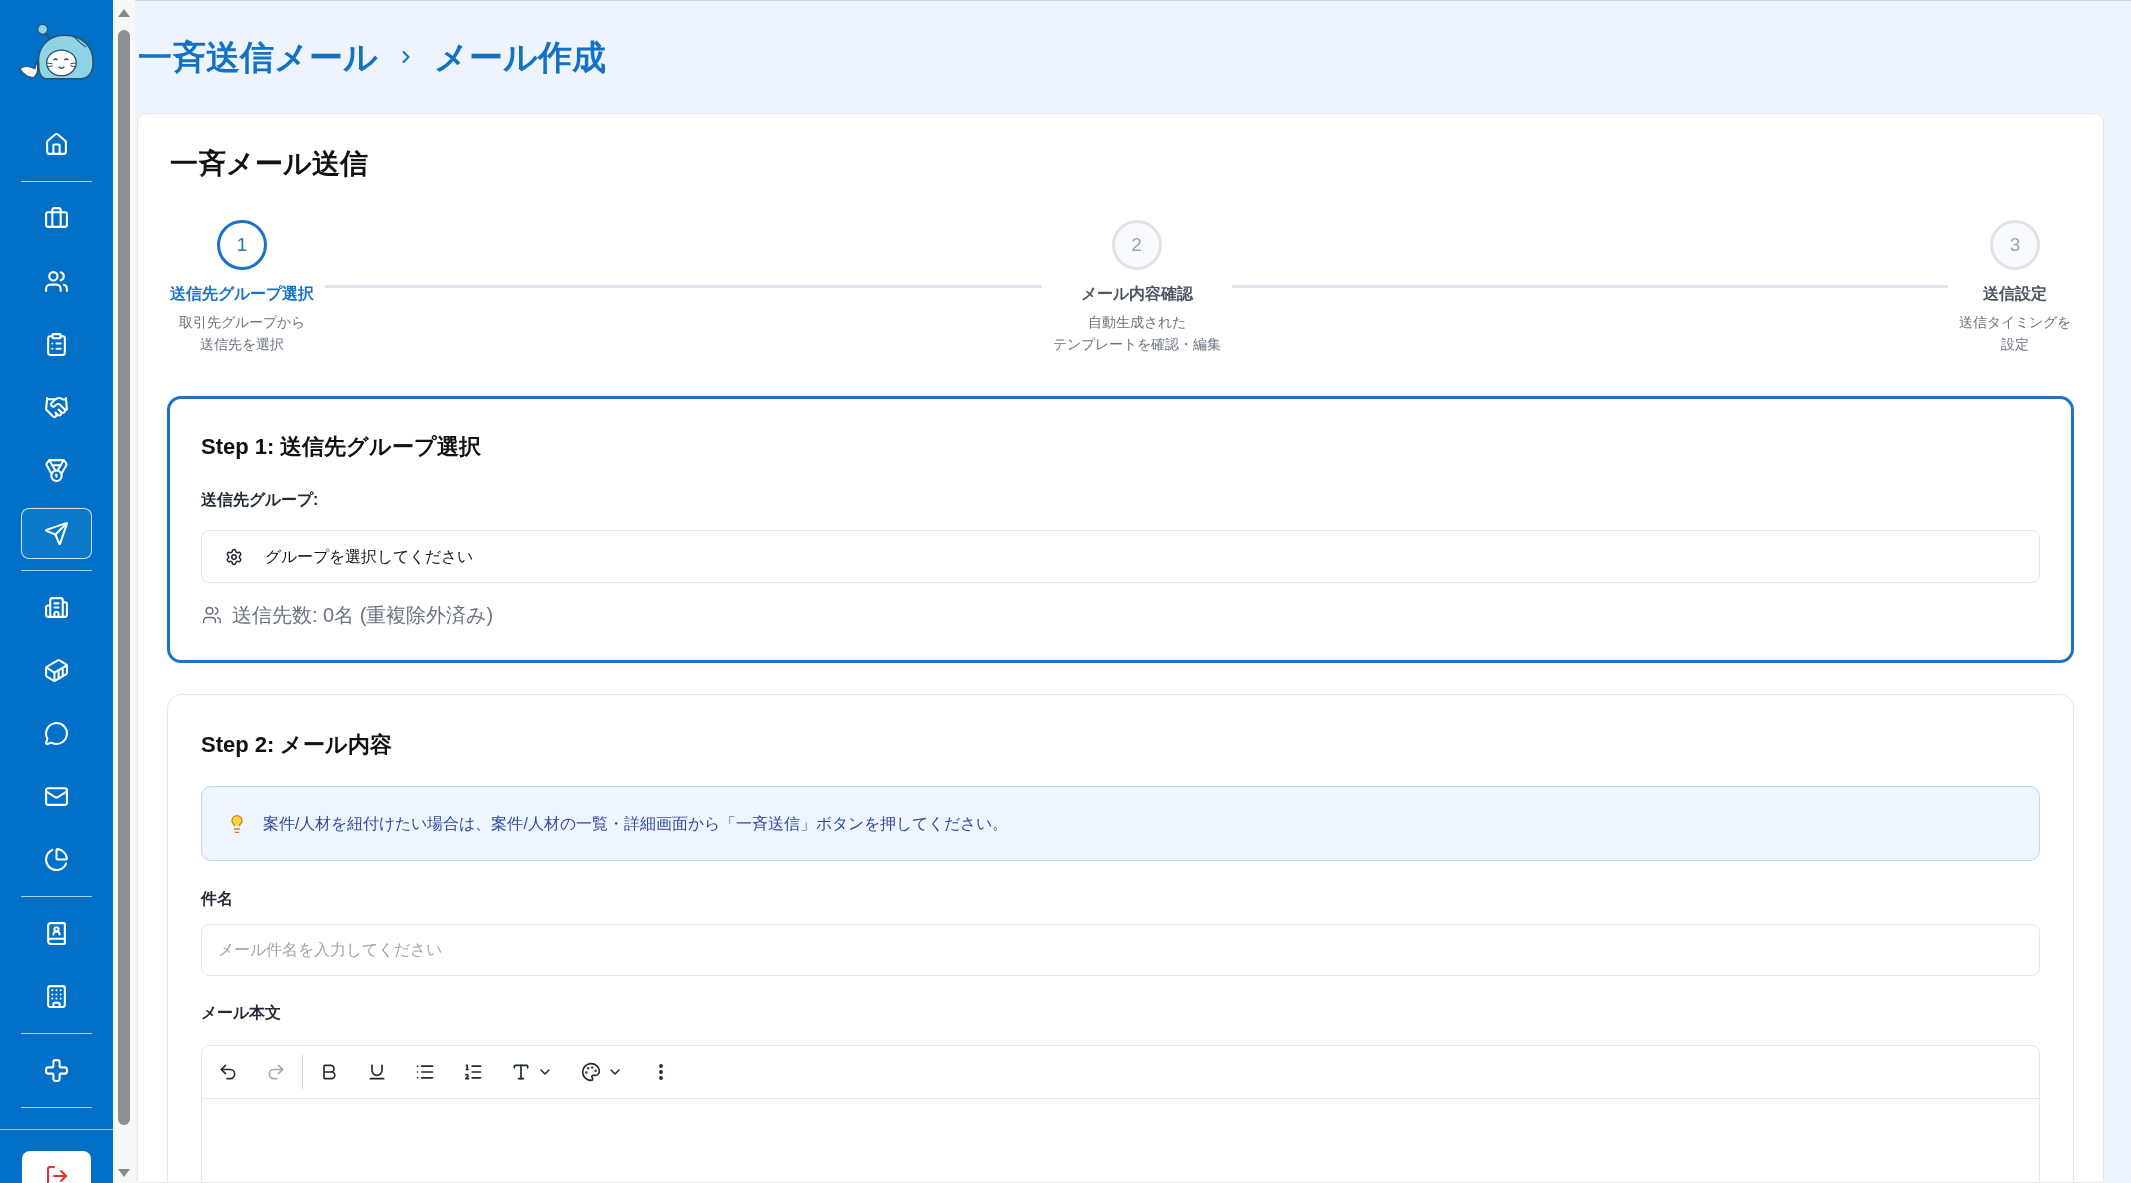 Image resolution: width=2131 pixels, height=1183 pixels. What do you see at coordinates (242, 294) in the screenshot?
I see `step-label: 送信先グループ選択` at bounding box center [242, 294].